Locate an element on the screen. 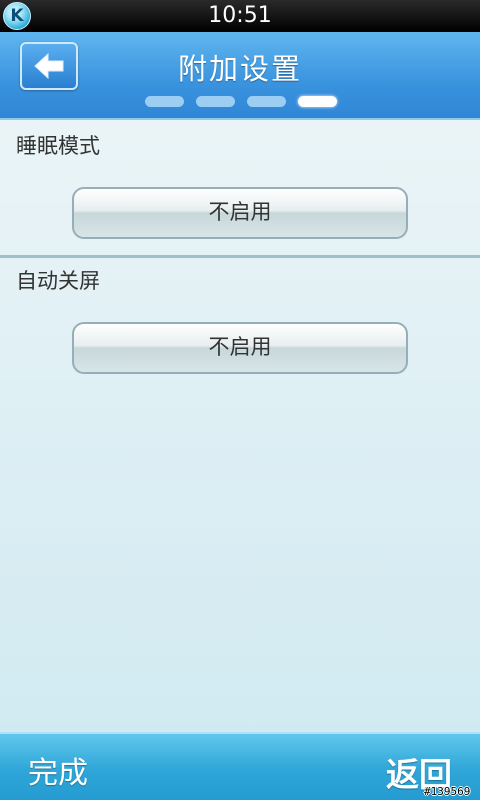 The image size is (480, 800). sleep-mode-label: 睡眠模式 is located at coordinates (58, 146).